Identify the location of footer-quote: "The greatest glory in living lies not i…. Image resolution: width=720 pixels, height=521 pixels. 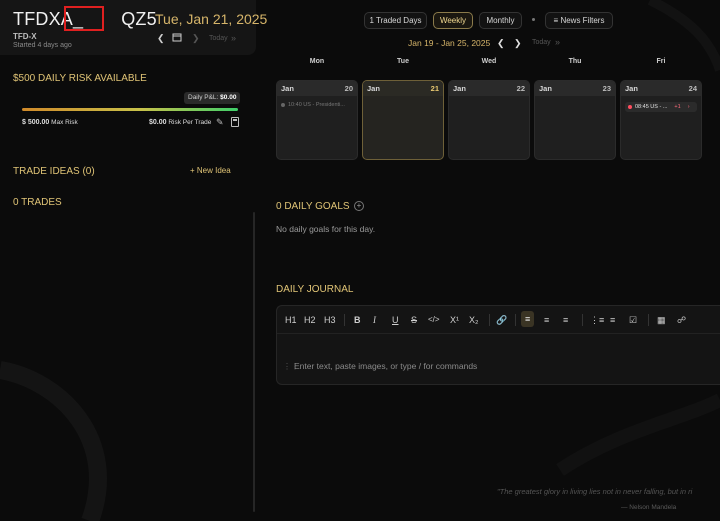
(595, 491).